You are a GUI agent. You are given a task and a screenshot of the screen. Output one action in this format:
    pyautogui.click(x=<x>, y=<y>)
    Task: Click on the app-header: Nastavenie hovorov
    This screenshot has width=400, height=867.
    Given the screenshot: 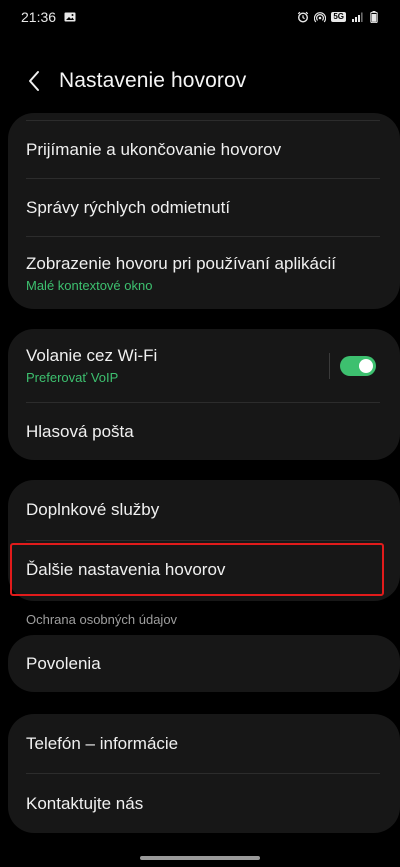 What is the action you would take?
    pyautogui.click(x=200, y=81)
    